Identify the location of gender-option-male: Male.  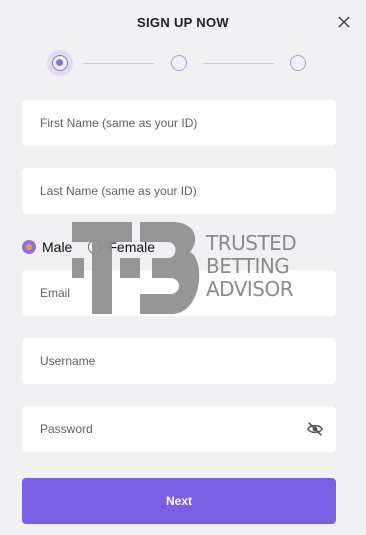
(47, 247).